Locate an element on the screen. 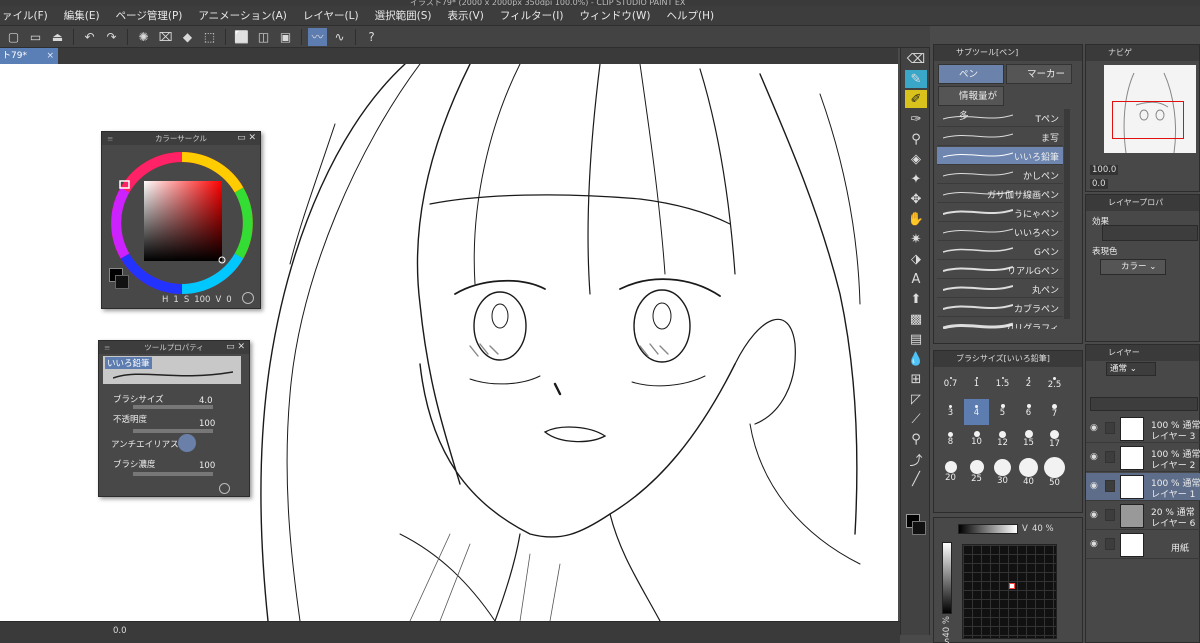 The width and height of the screenshot is (1200, 643). panel-controls: ▭ ✕ is located at coordinates (235, 347).